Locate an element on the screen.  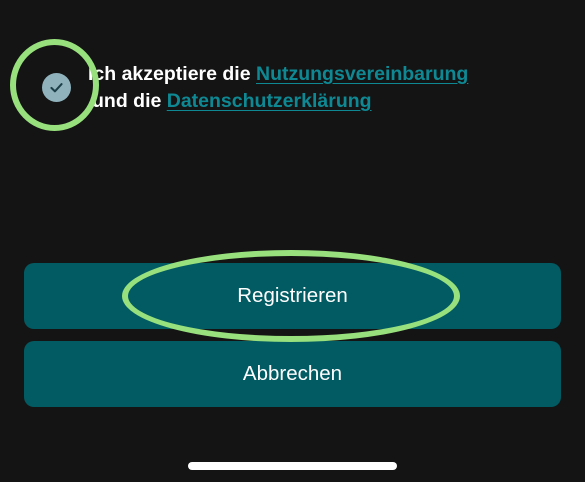
register-button: Registrieren is located at coordinates (292, 296).